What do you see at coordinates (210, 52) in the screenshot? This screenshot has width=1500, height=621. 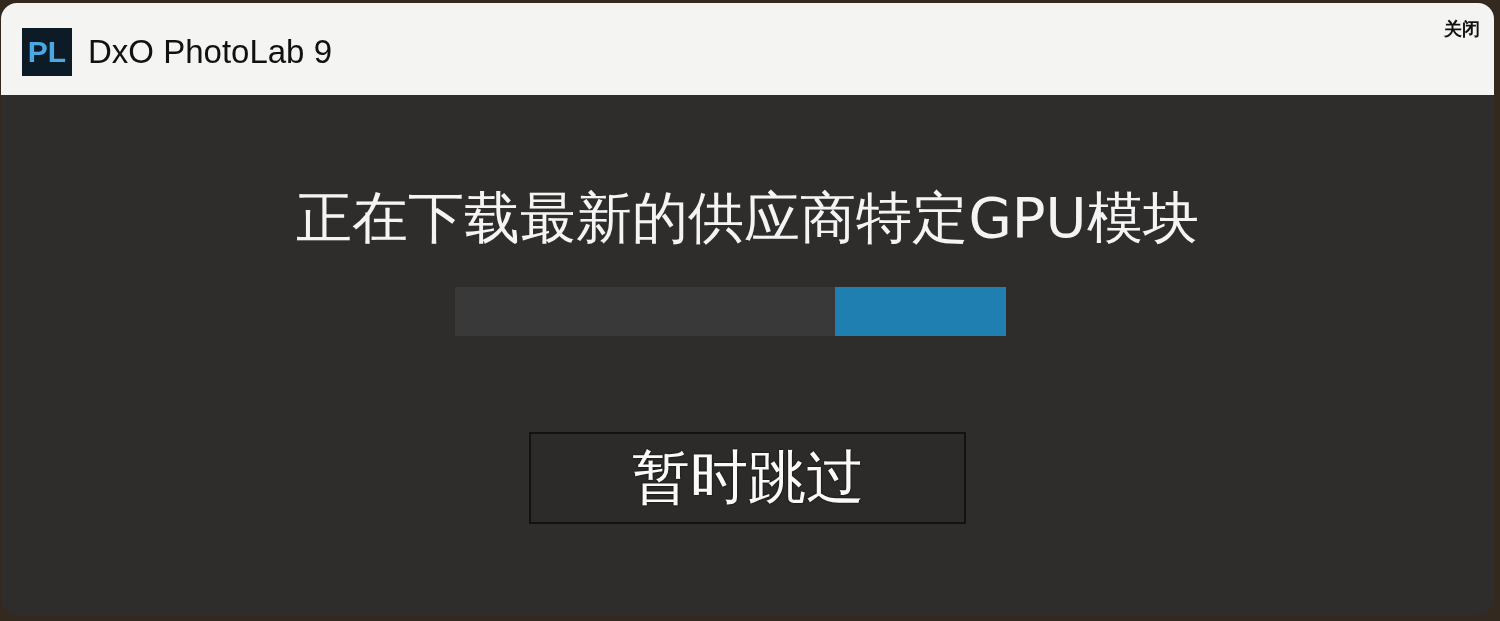 I see `window-title: DxO PhotoLab 9` at bounding box center [210, 52].